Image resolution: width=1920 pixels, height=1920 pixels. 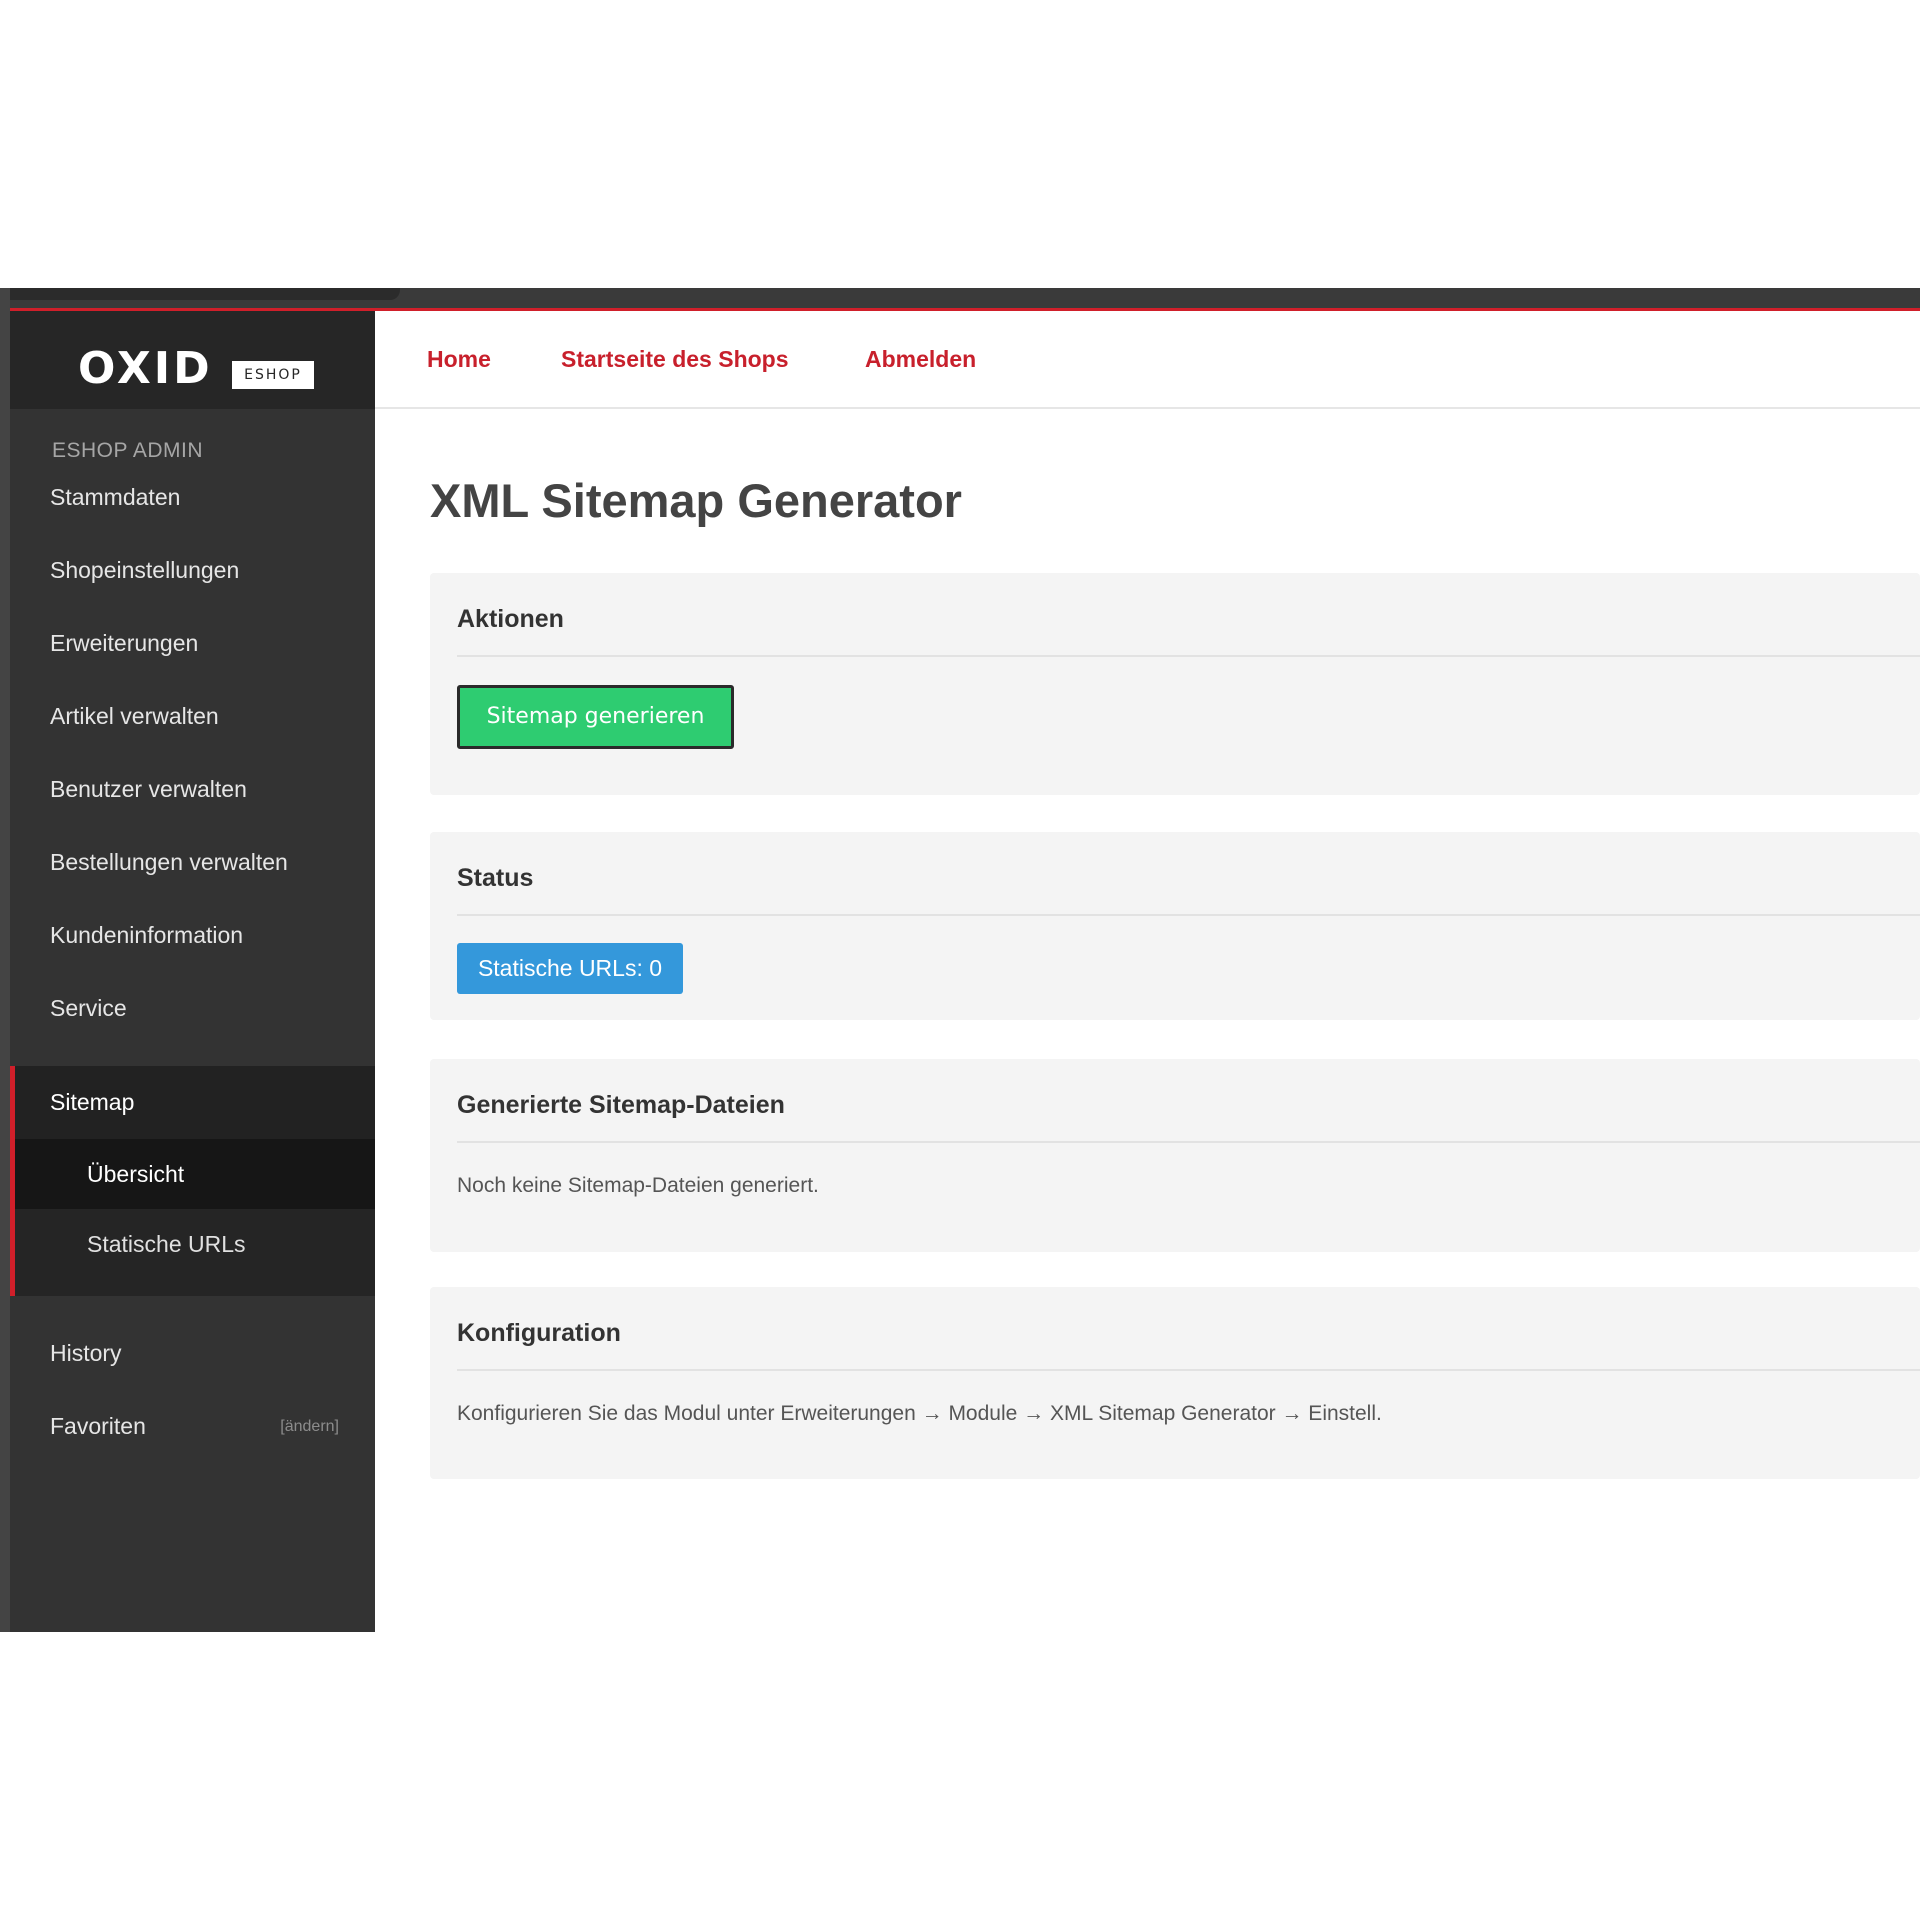 What do you see at coordinates (539, 1333) in the screenshot?
I see `configuration-panel-title: Konfiguration` at bounding box center [539, 1333].